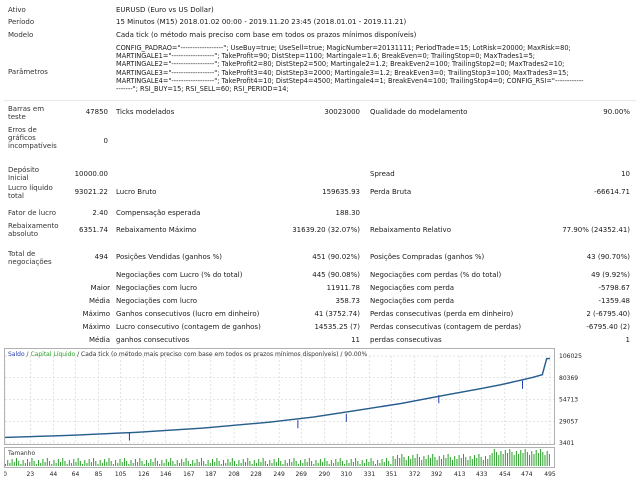  I want to click on x-tick-label: 454, so click(505, 474).